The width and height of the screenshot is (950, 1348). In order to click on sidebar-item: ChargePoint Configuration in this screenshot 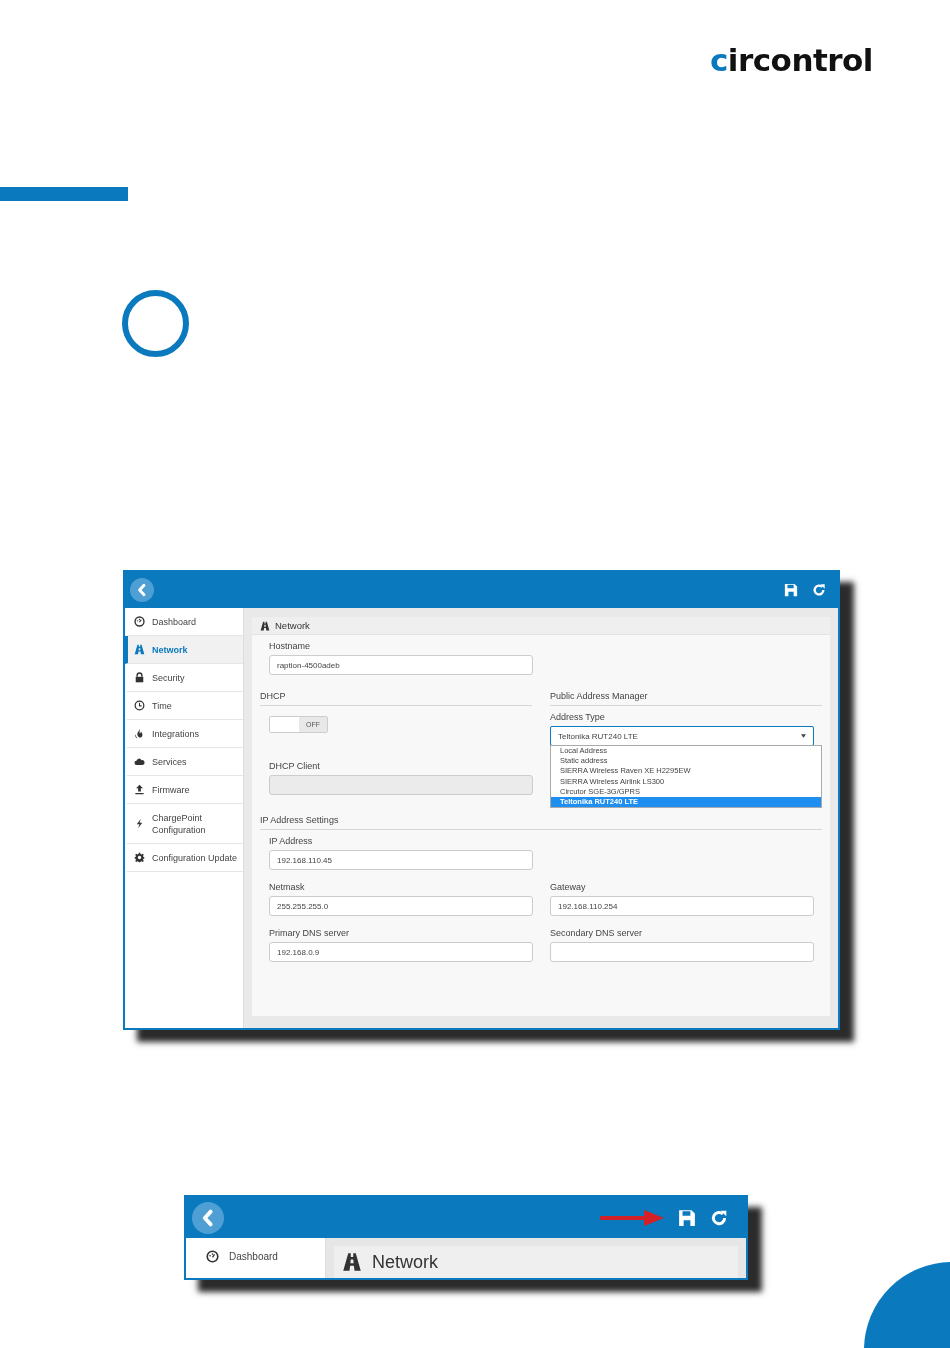, I will do `click(184, 824)`.